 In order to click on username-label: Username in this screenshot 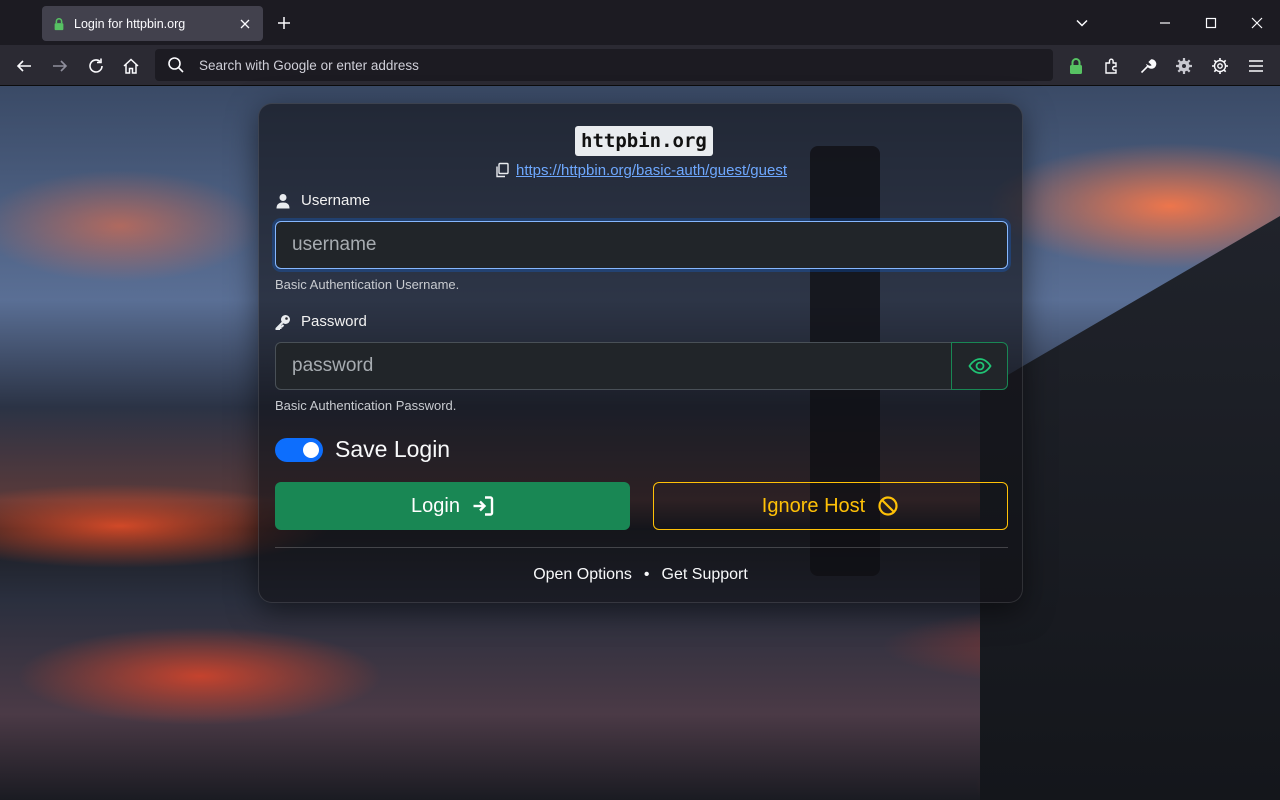, I will do `click(322, 200)`.